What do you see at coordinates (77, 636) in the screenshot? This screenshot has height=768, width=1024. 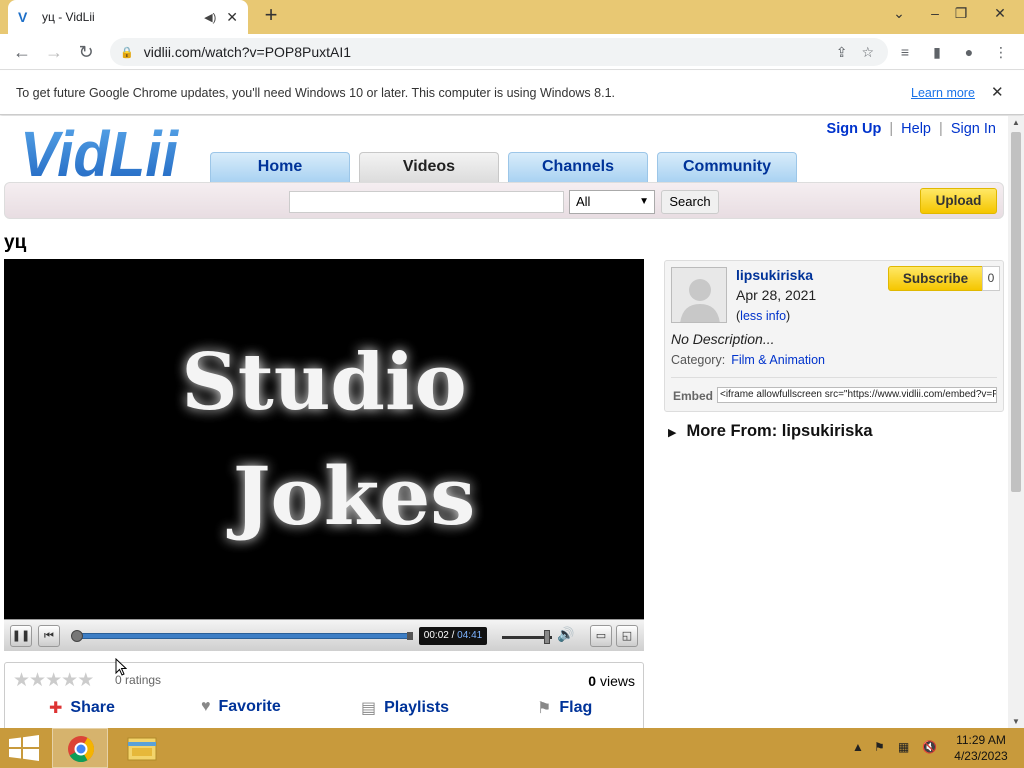 I see `progress-knob` at bounding box center [77, 636].